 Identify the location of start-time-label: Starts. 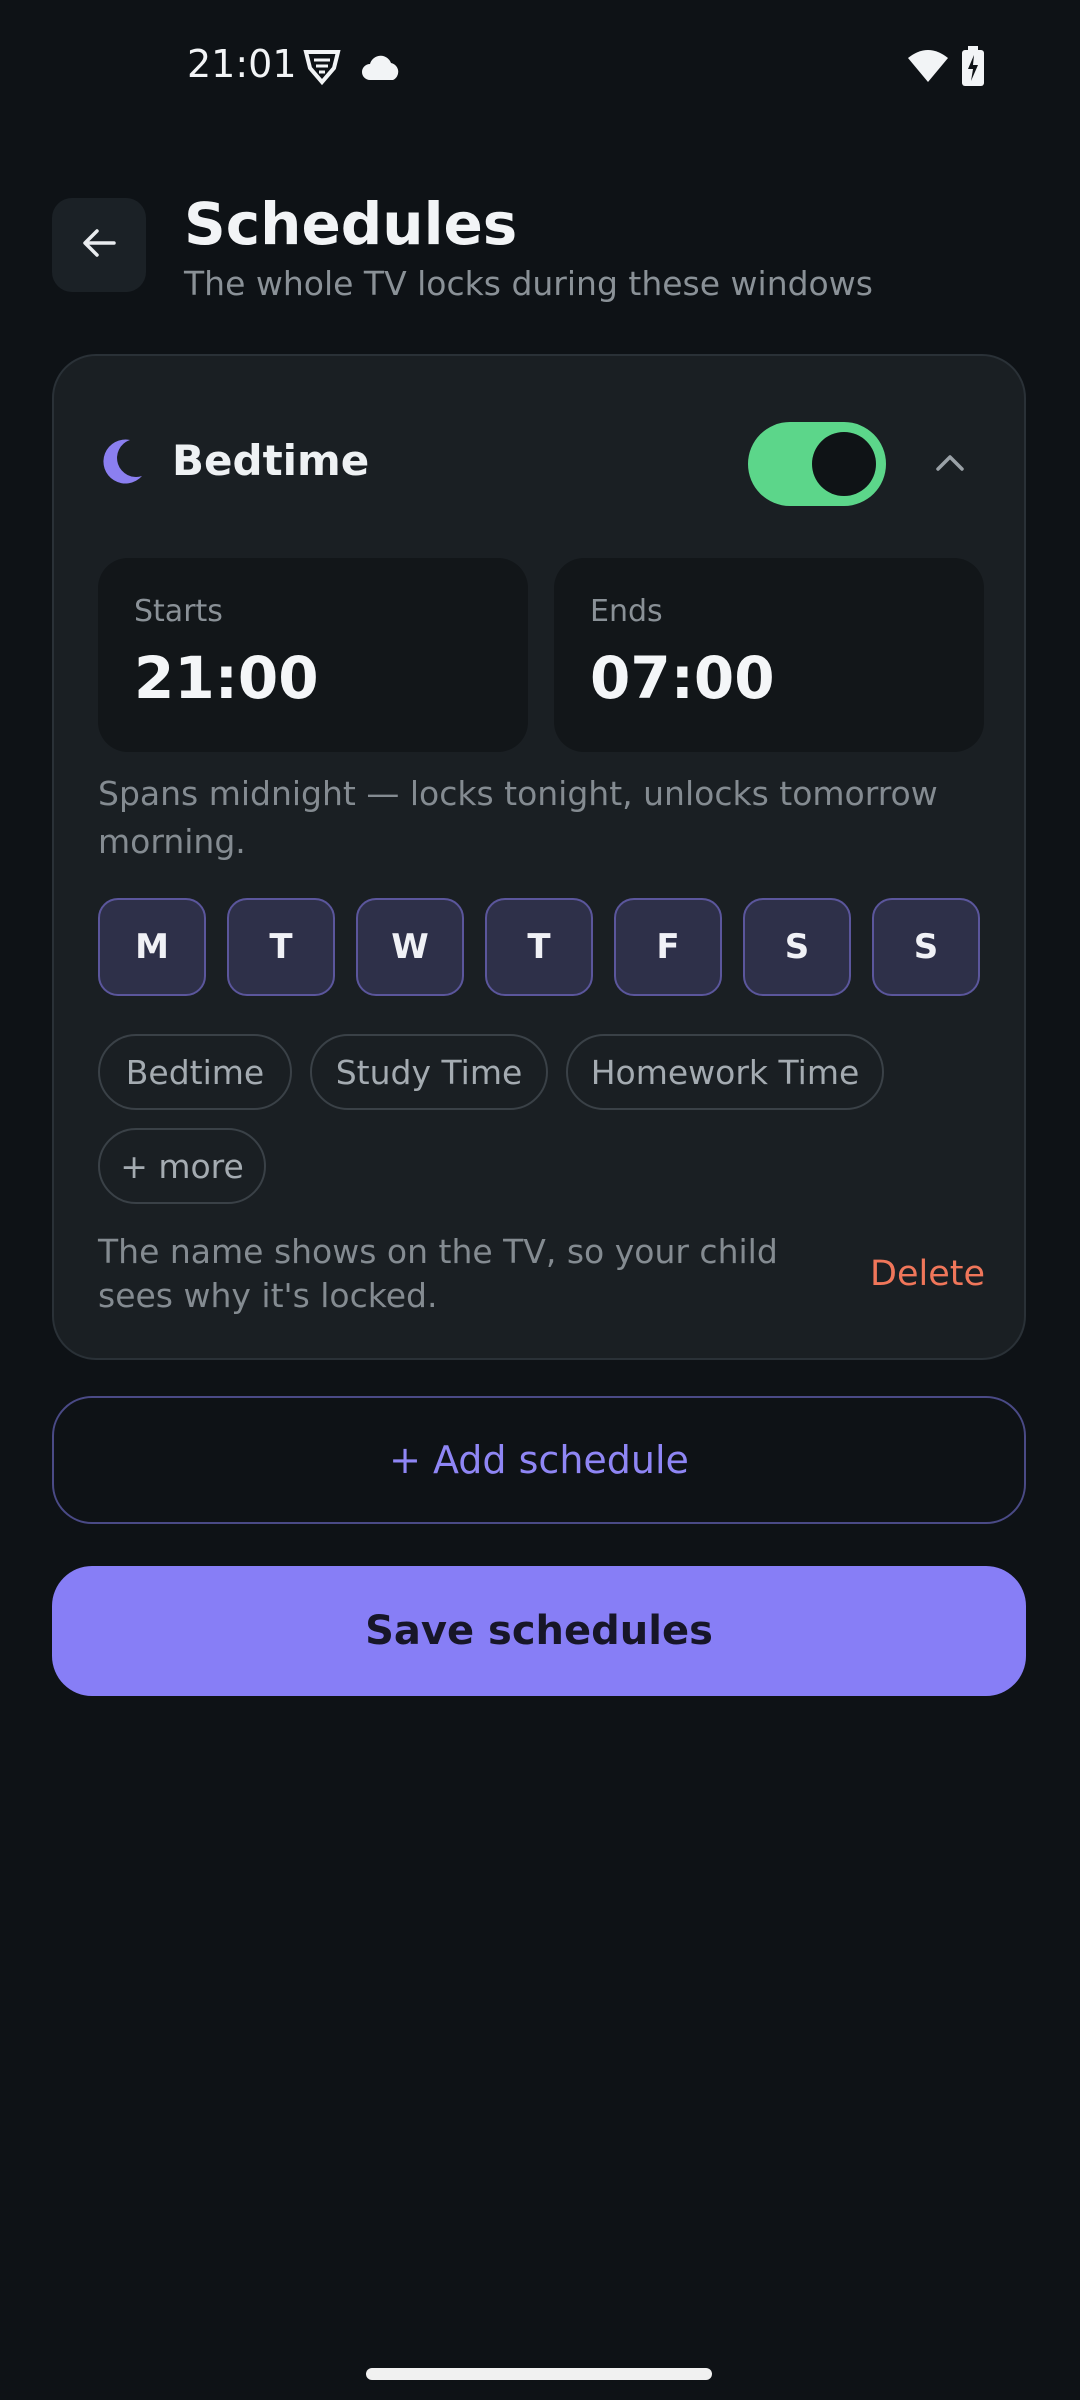
(178, 611).